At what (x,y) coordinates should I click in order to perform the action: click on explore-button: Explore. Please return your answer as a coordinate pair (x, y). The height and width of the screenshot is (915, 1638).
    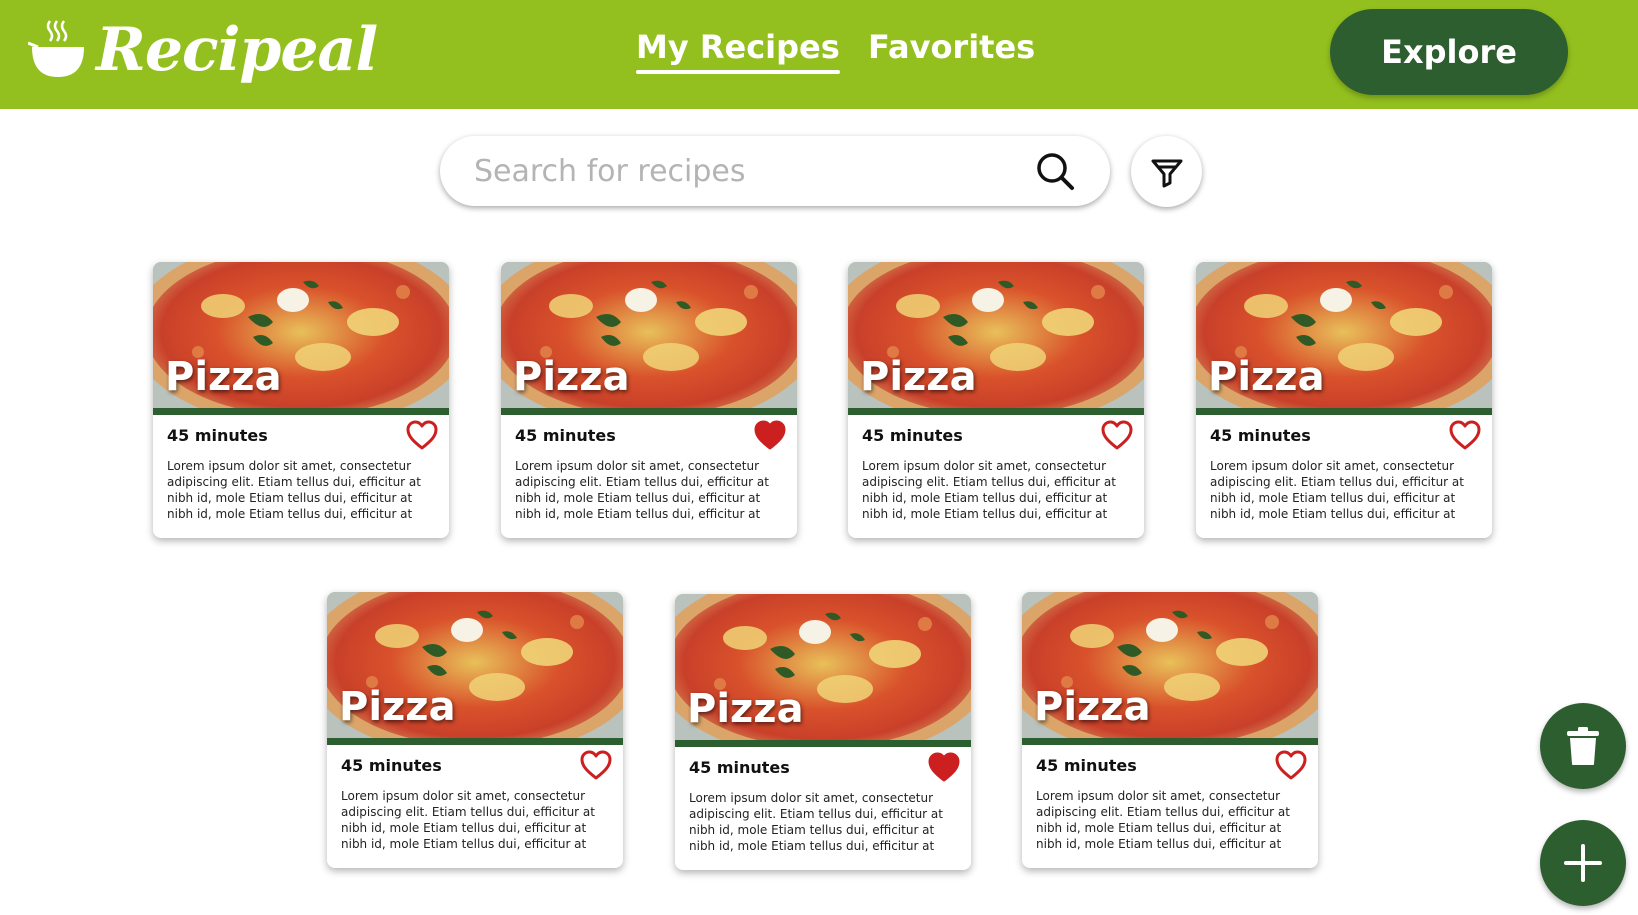
    Looking at the image, I should click on (1449, 52).